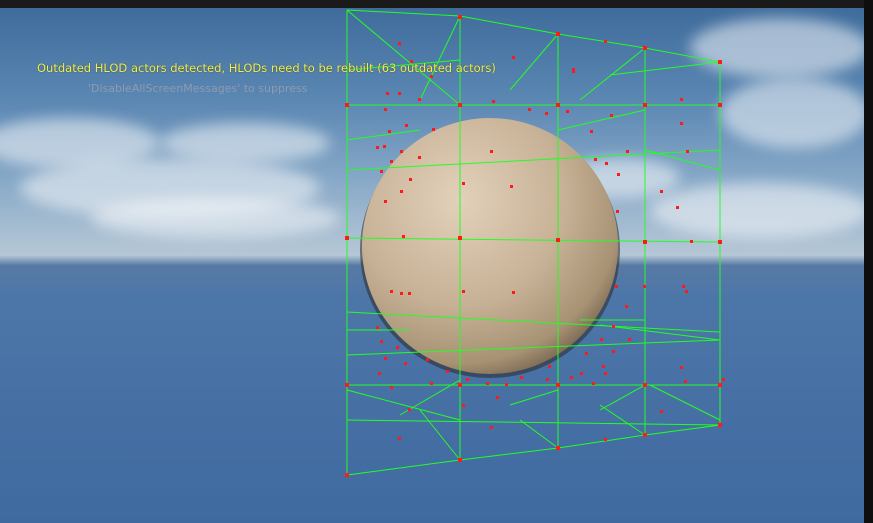 This screenshot has width=873, height=523. Describe the element at coordinates (490, 246) in the screenshot. I see `sphere-mesh` at that location.